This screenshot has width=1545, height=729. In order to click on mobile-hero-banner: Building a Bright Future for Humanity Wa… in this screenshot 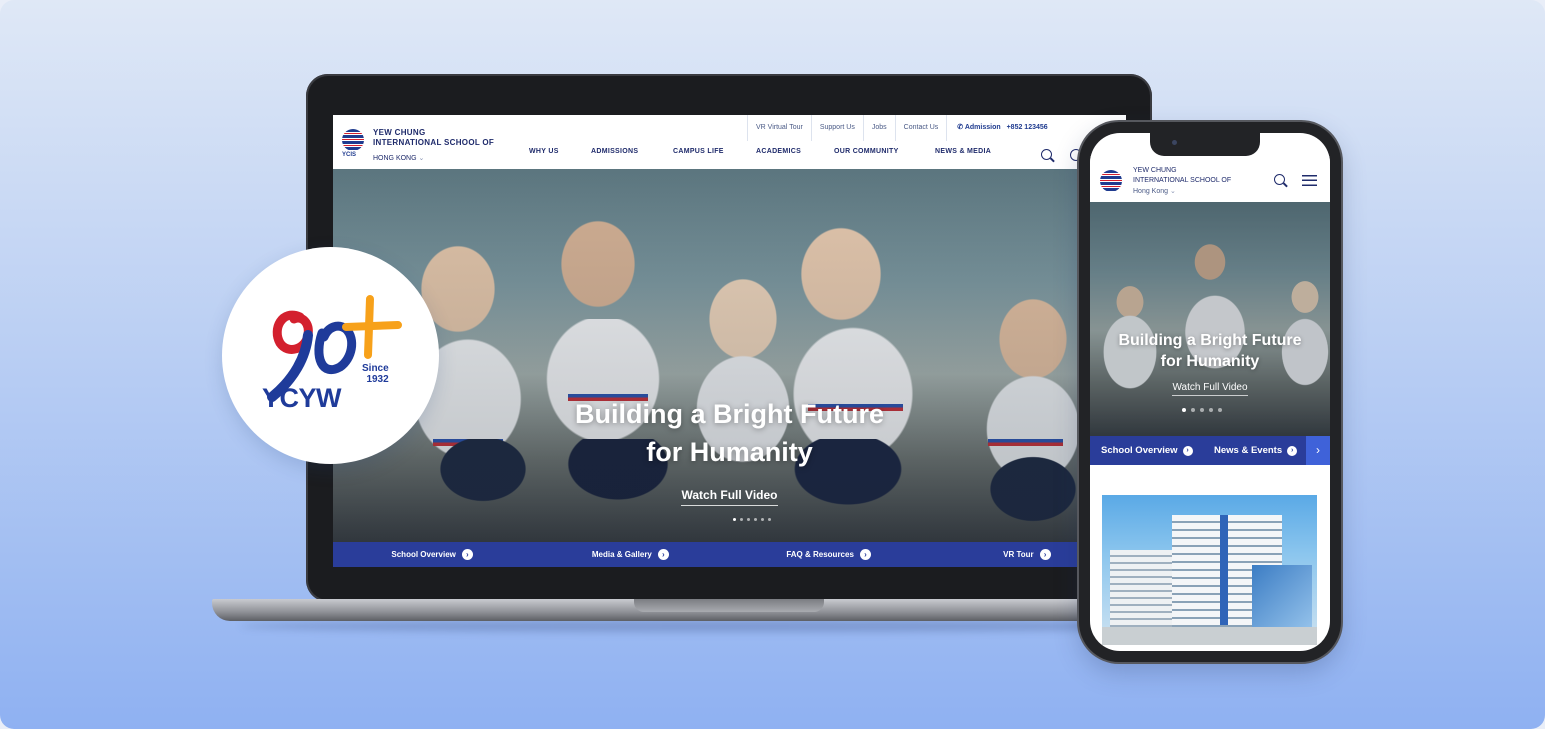, I will do `click(1210, 319)`.